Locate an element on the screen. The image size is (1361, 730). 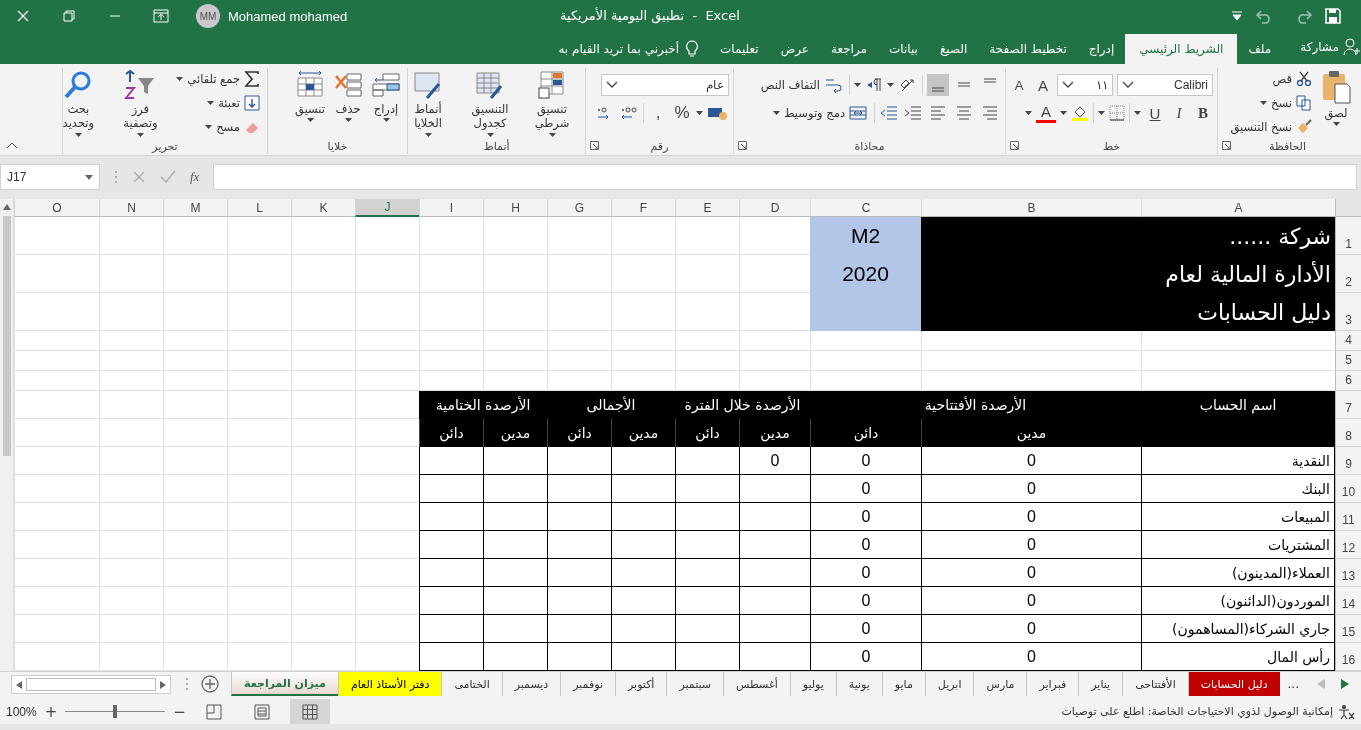
table-cell: العملاء(المدينون) is located at coordinates (1238, 573).